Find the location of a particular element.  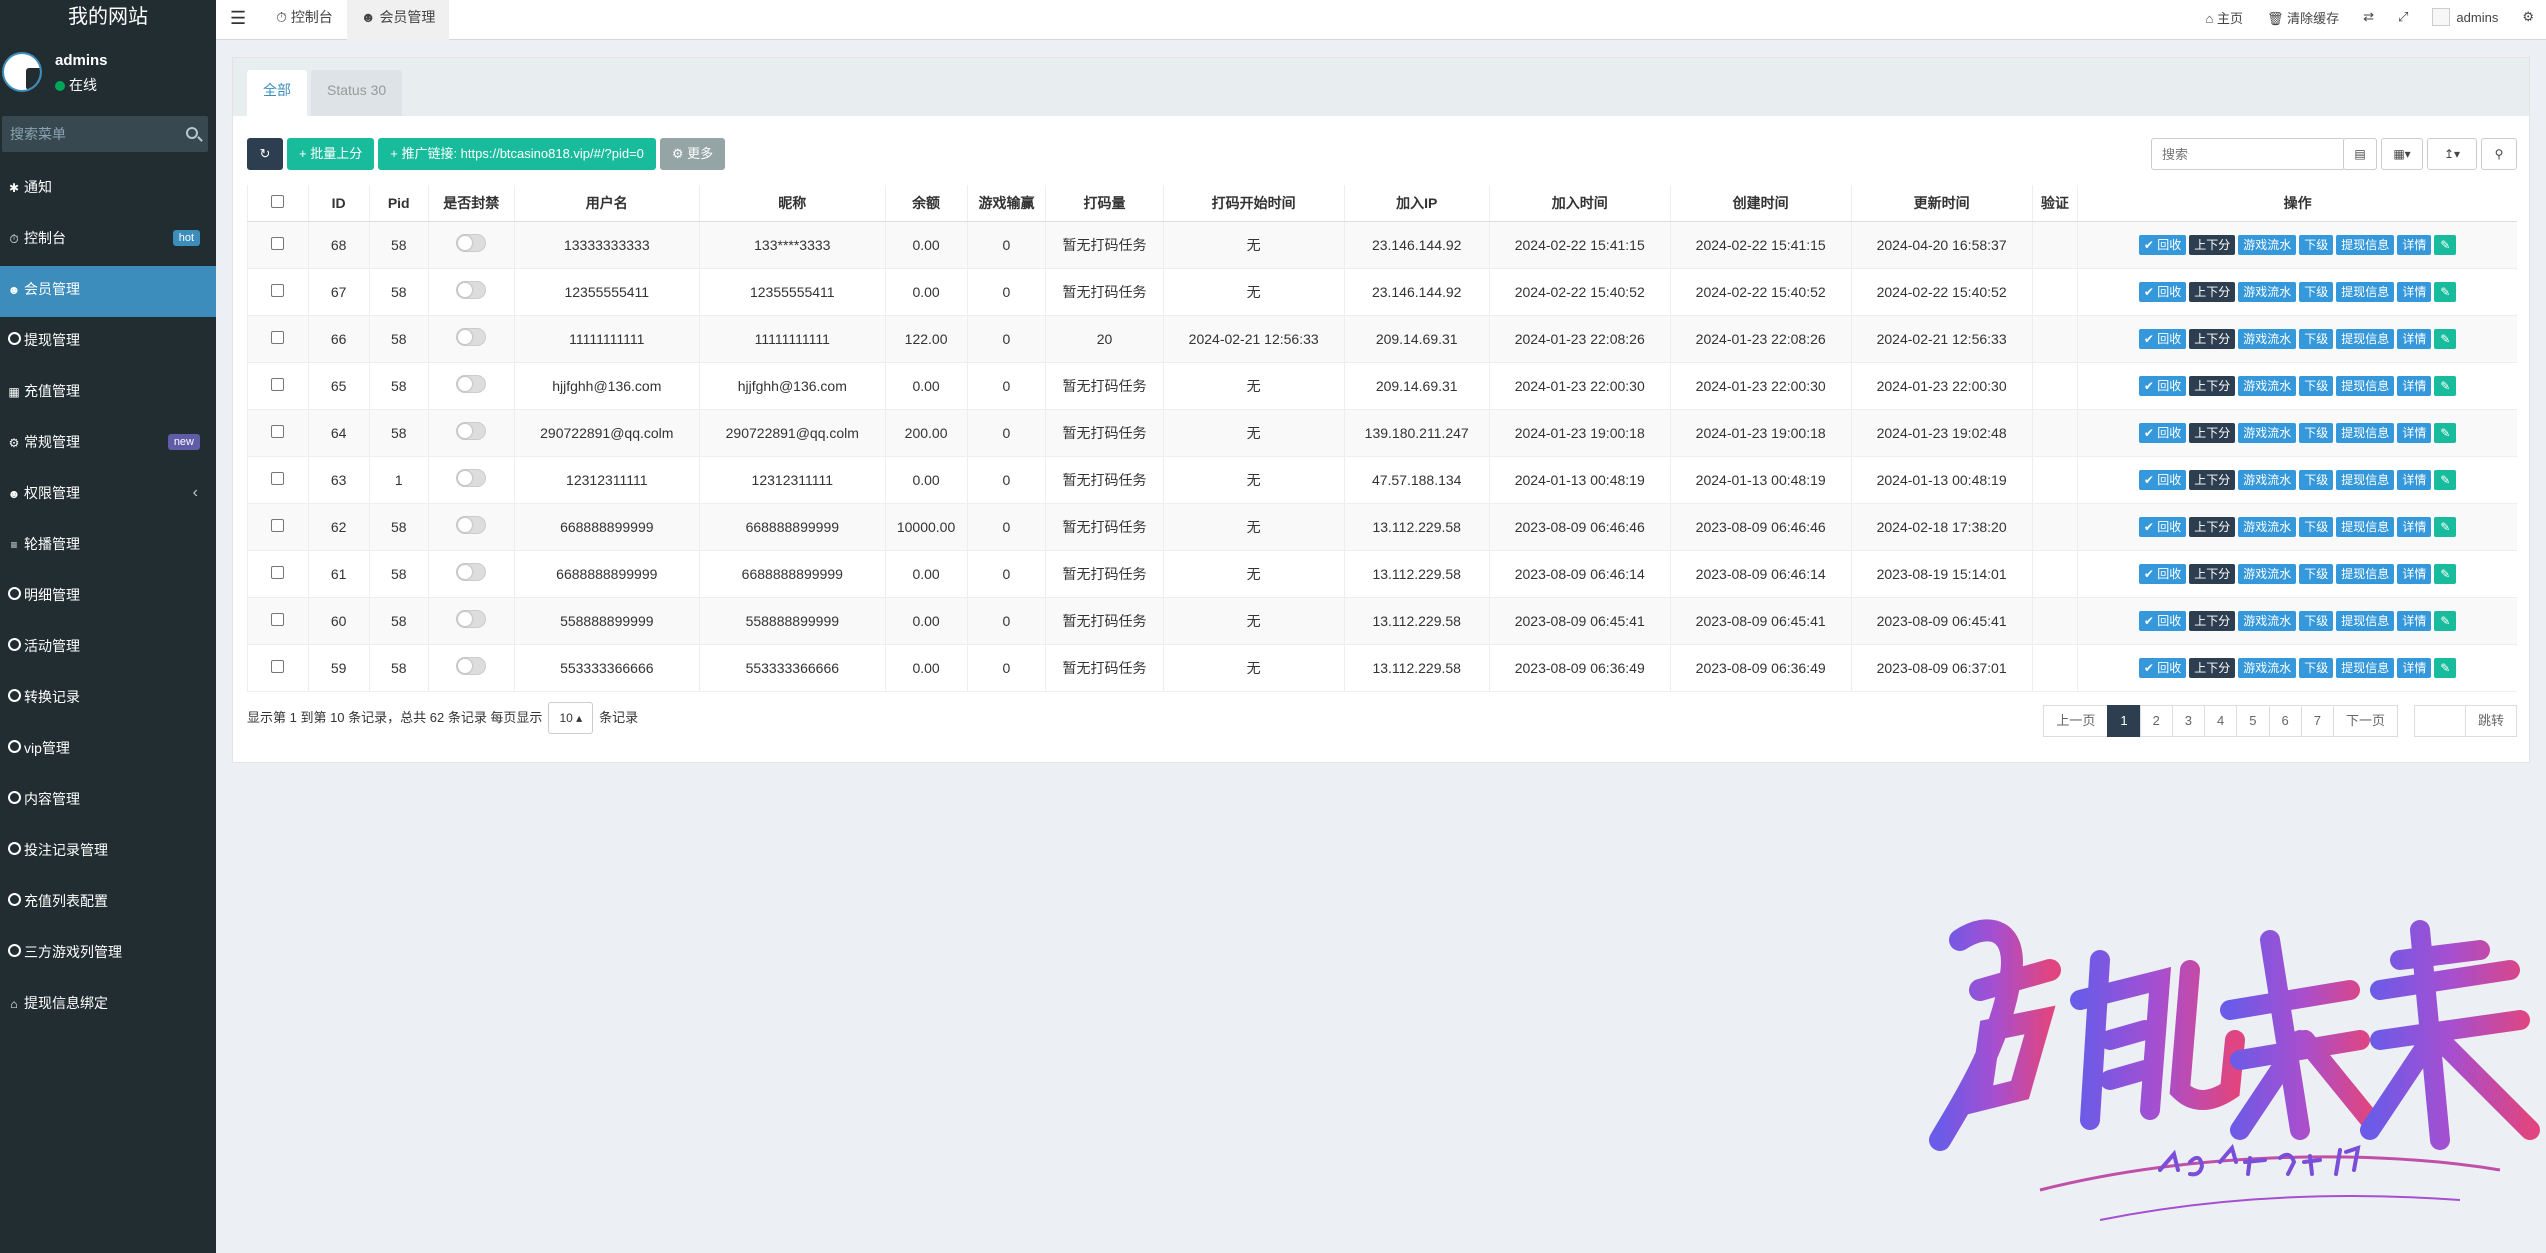

column-header: Pid is located at coordinates (398, 203).